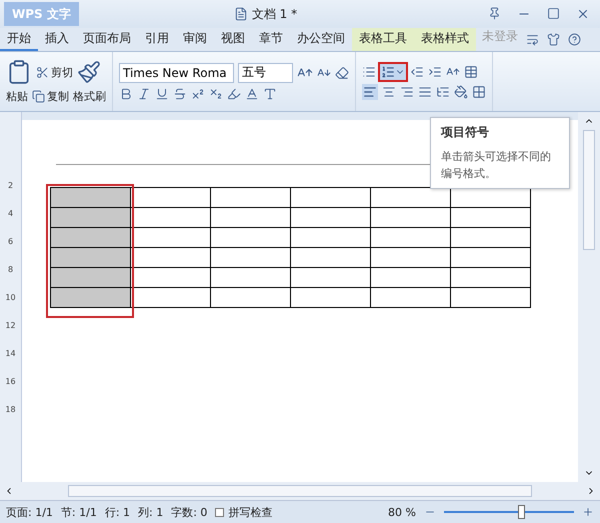 This screenshot has height=523, width=600. What do you see at coordinates (11, 242) in the screenshot?
I see `ruler-number: 6` at bounding box center [11, 242].